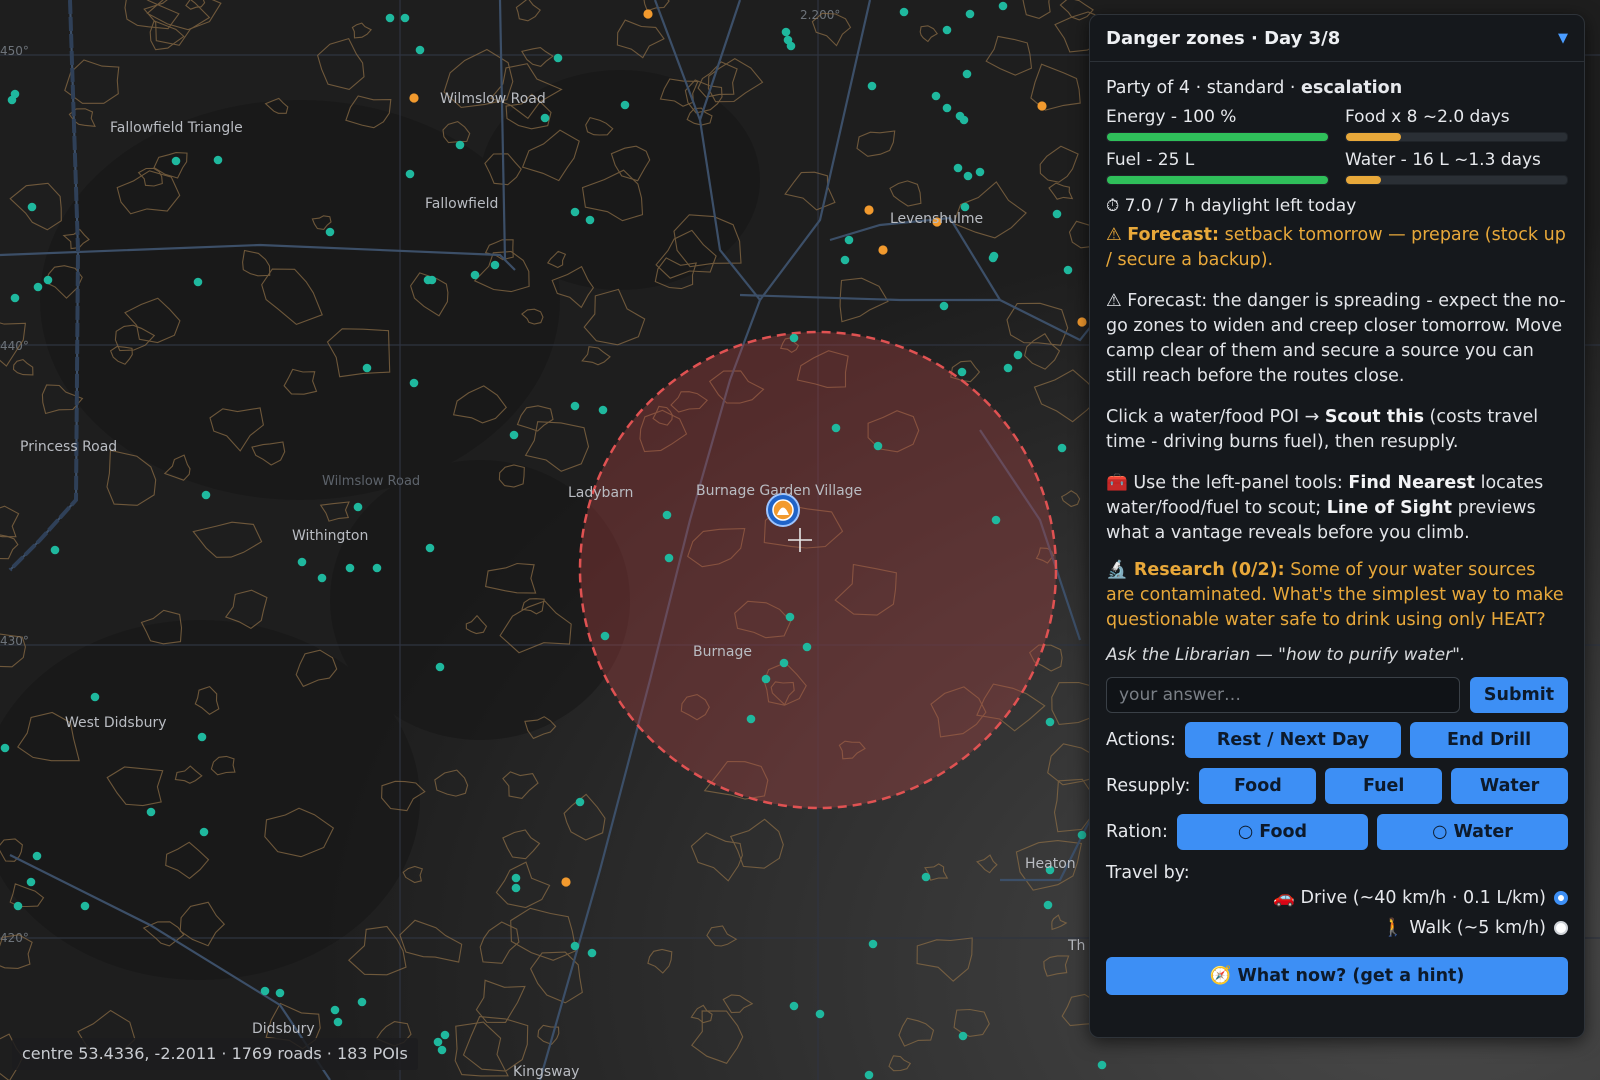 The height and width of the screenshot is (1080, 1600). What do you see at coordinates (1337, 928) in the screenshot?
I see `travel-walk-option: 🚶 Walk (~5 km/h)` at bounding box center [1337, 928].